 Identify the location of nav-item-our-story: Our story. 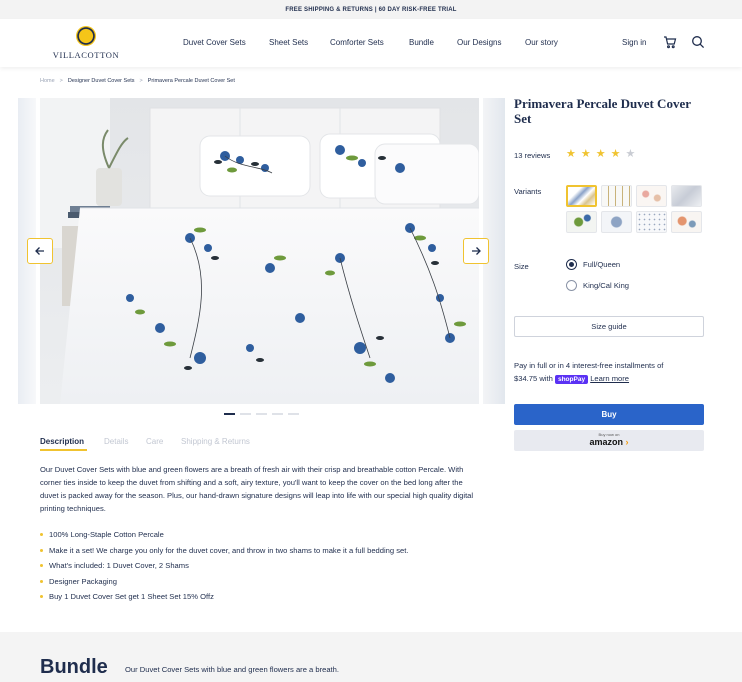
(541, 42).